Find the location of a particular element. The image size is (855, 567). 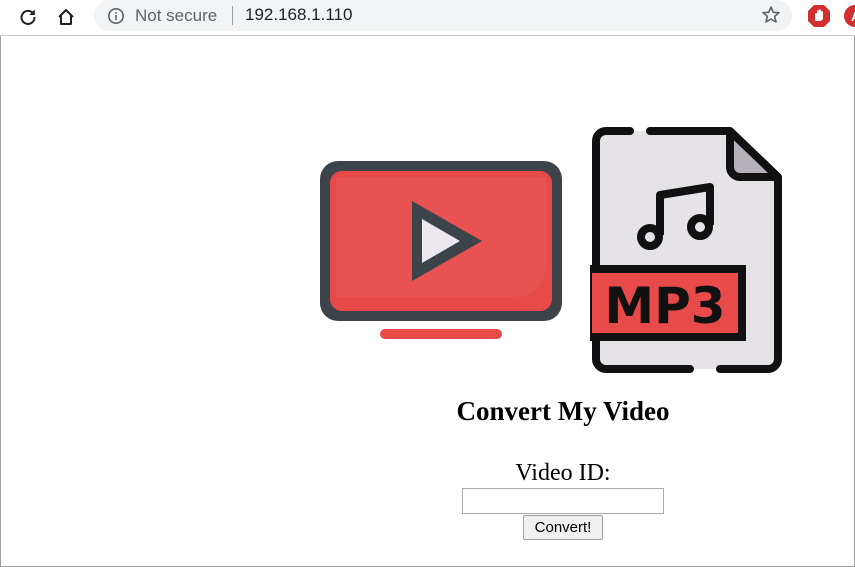

page-left-border is located at coordinates (0, 301).